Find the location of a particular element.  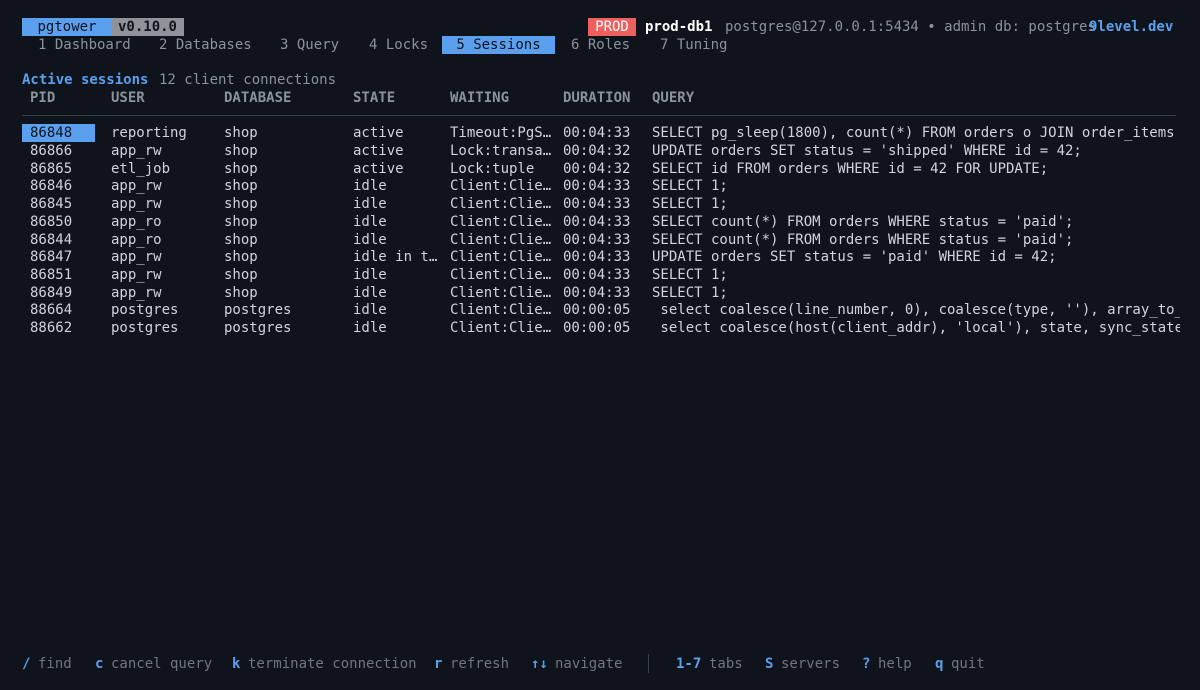

cell-pid: 86866 is located at coordinates (51, 151).